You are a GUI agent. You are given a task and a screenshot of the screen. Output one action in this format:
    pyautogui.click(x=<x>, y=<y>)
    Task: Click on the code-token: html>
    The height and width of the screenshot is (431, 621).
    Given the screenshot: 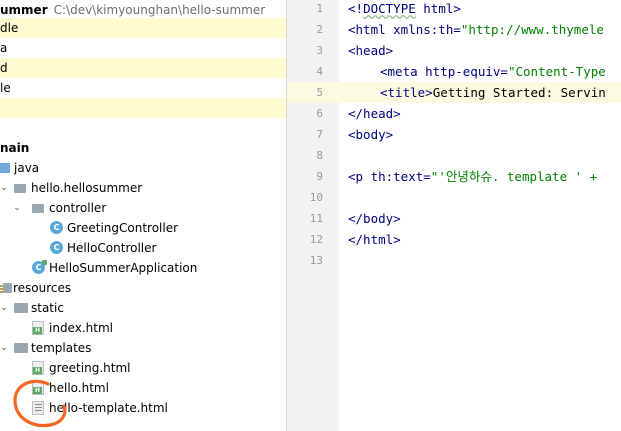 What is the action you would take?
    pyautogui.click(x=438, y=8)
    